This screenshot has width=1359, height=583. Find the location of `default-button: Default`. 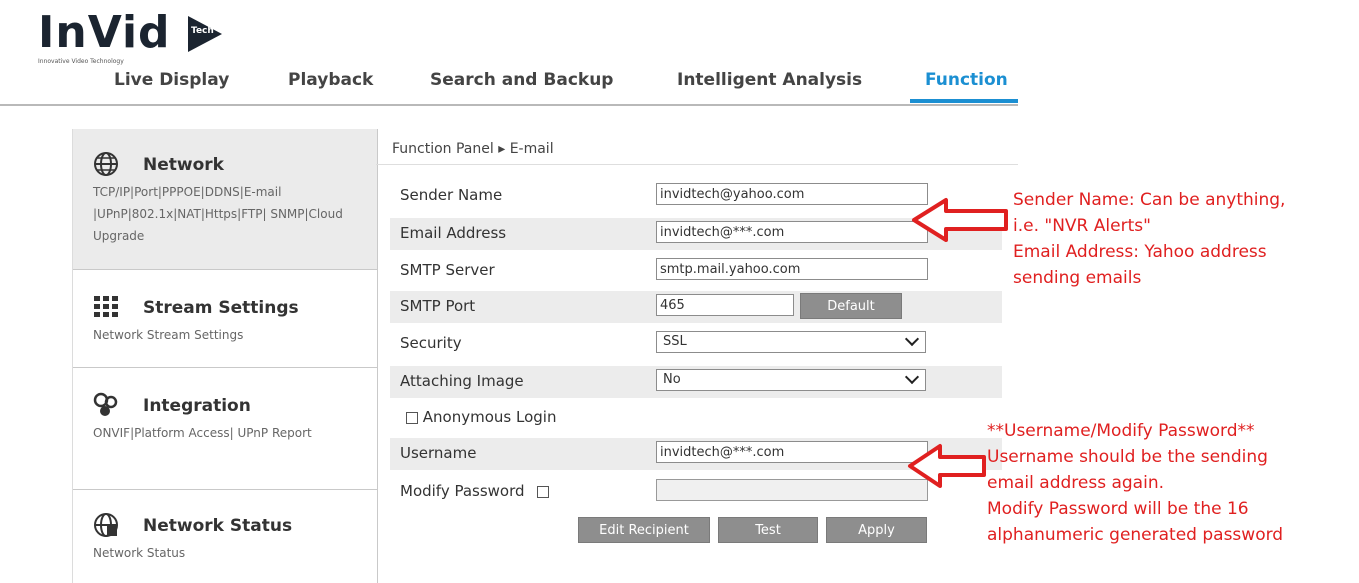

default-button: Default is located at coordinates (851, 306).